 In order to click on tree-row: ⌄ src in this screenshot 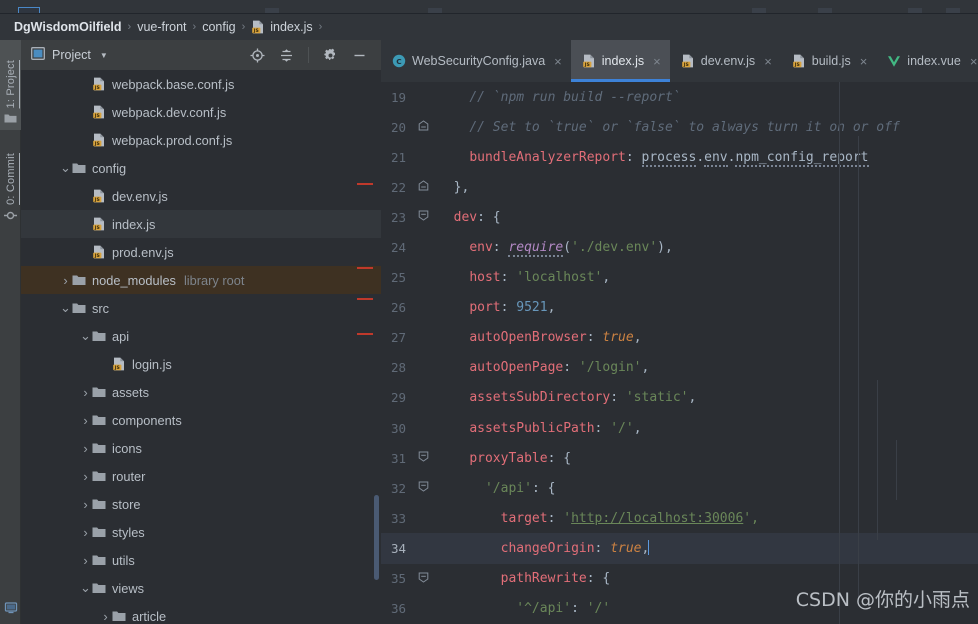, I will do `click(201, 308)`.